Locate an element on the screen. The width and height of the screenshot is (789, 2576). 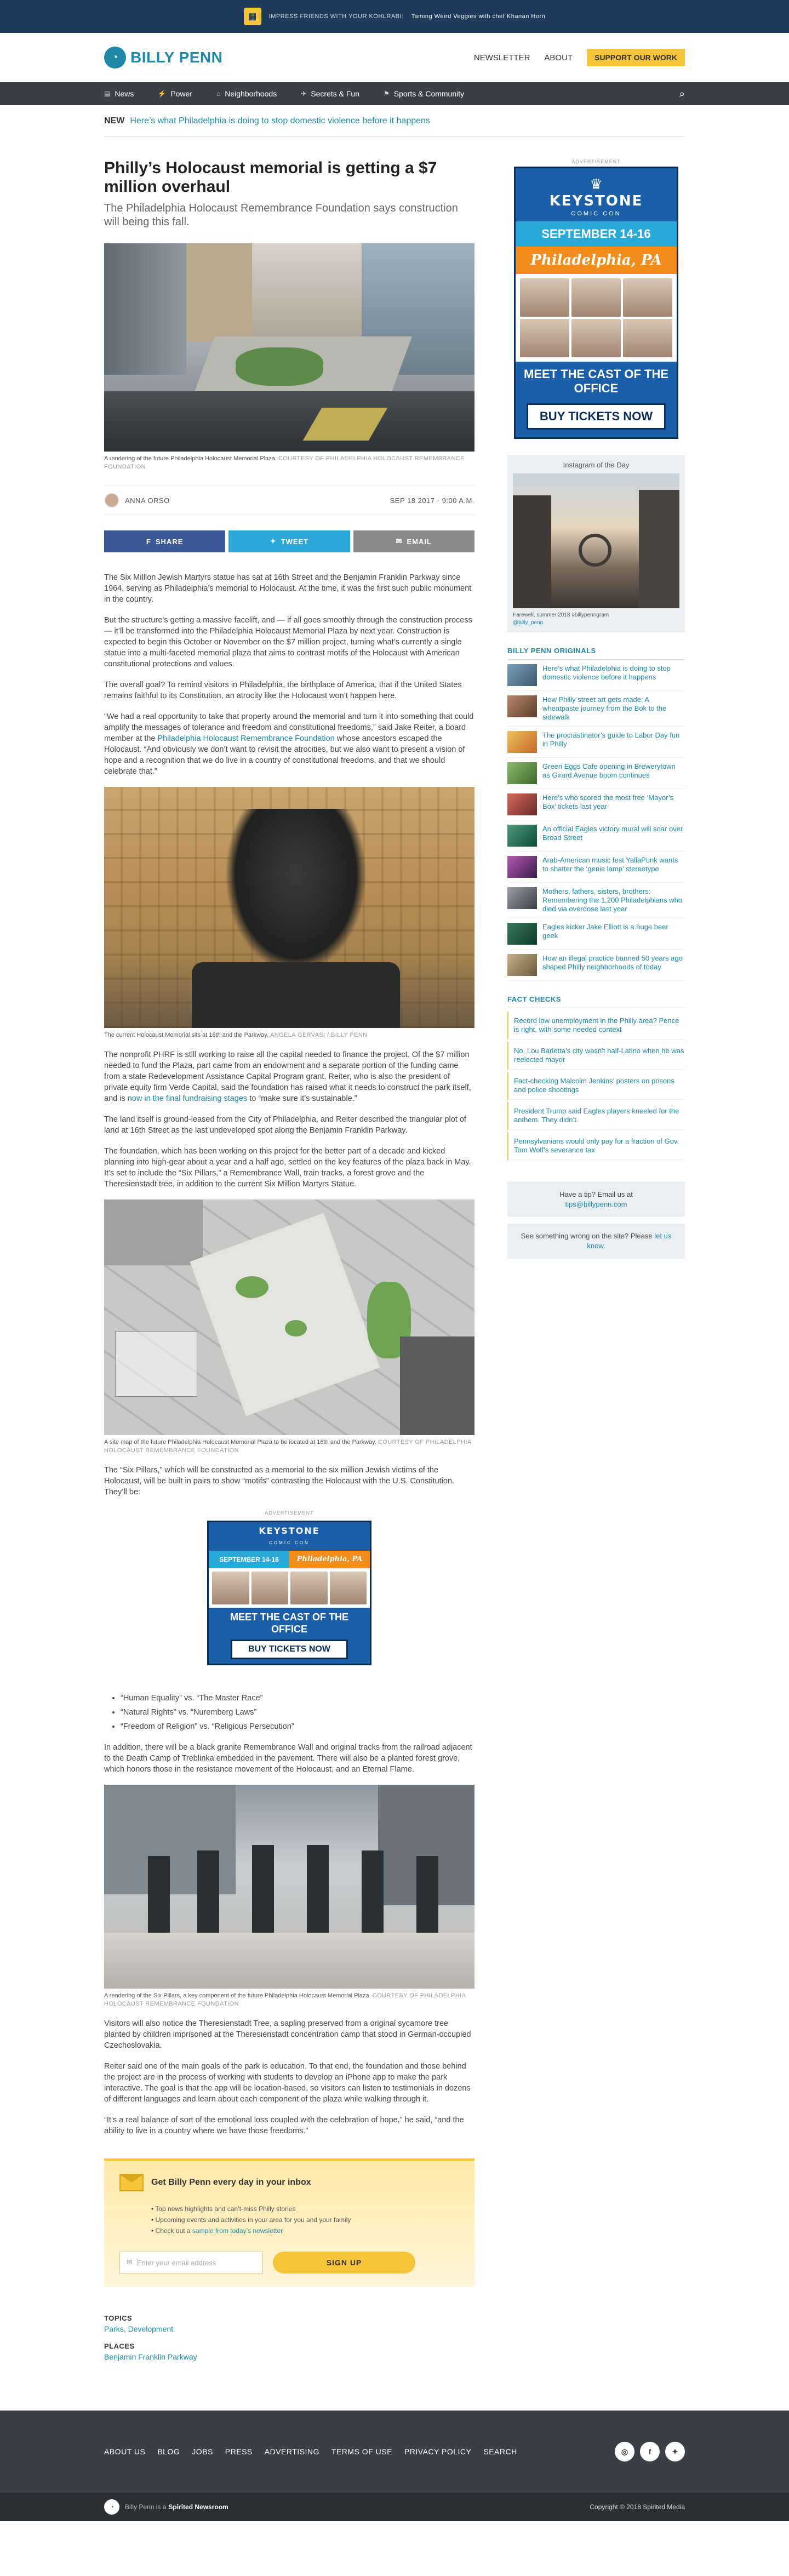
hero-image is located at coordinates (289, 347).